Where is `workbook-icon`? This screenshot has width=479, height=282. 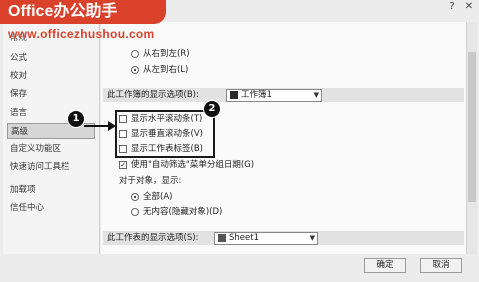 workbook-icon is located at coordinates (234, 94).